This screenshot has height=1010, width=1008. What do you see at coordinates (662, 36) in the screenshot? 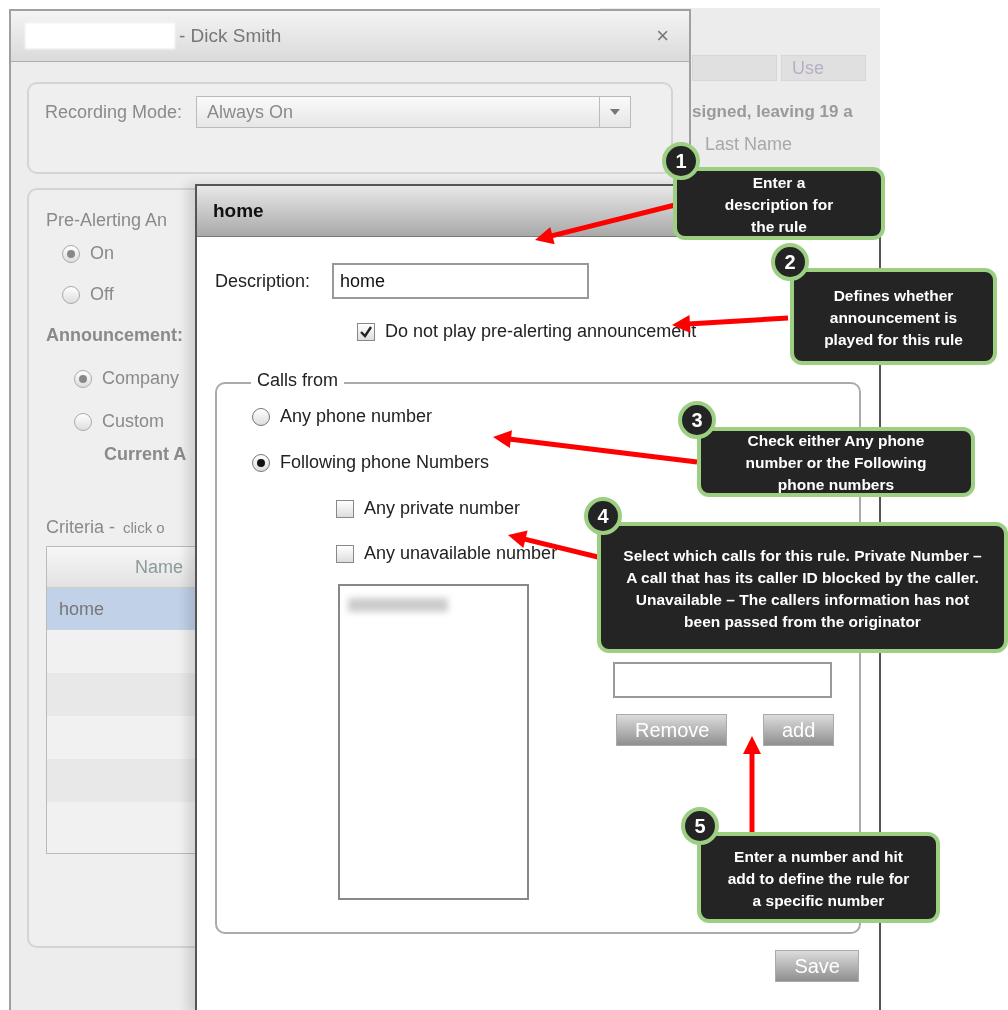
I see `close-button: ×` at bounding box center [662, 36].